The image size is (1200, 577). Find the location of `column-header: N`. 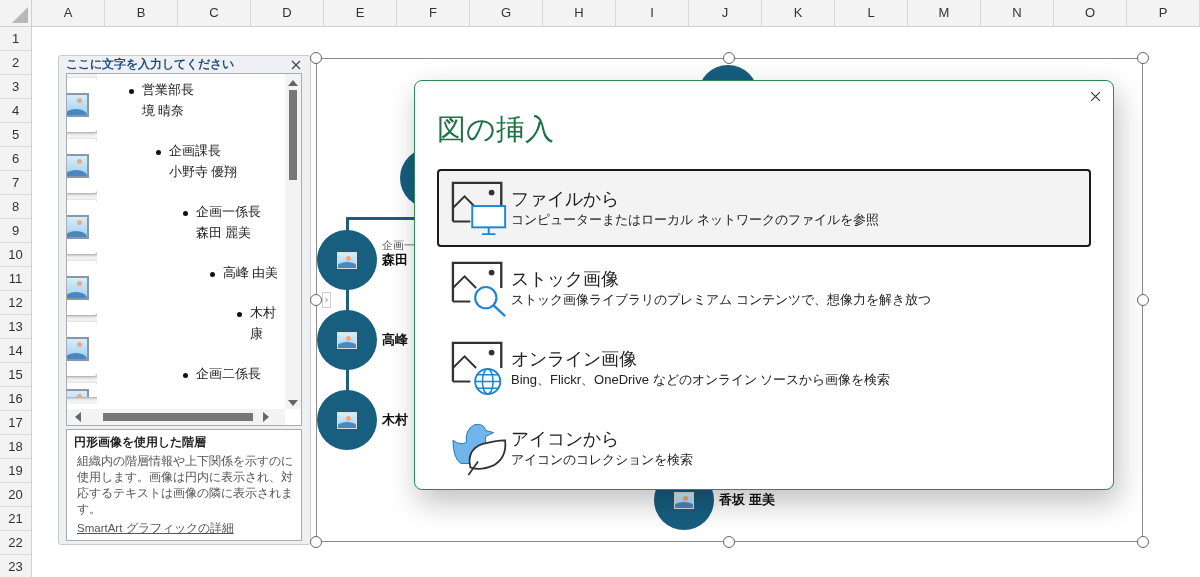

column-header: N is located at coordinates (1017, 13).